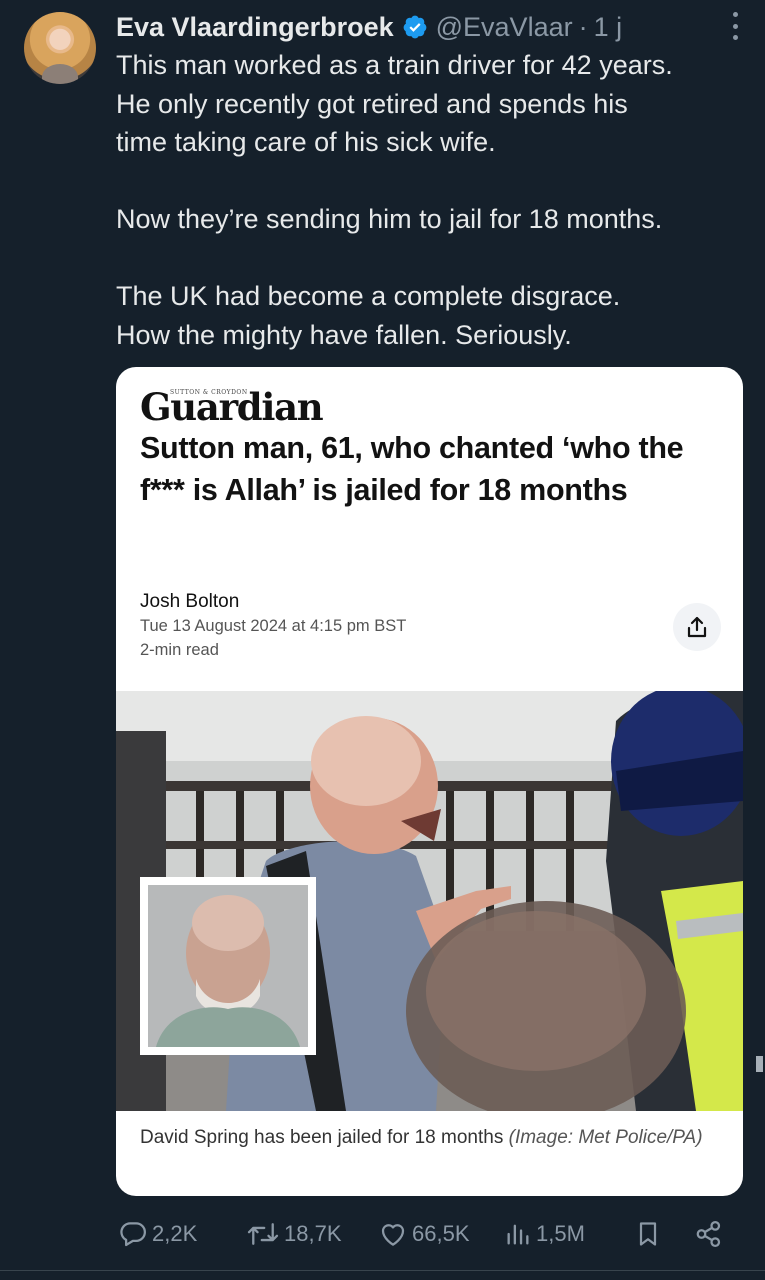 This screenshot has width=765, height=1280. I want to click on repost-button: 18,7K, so click(294, 1234).